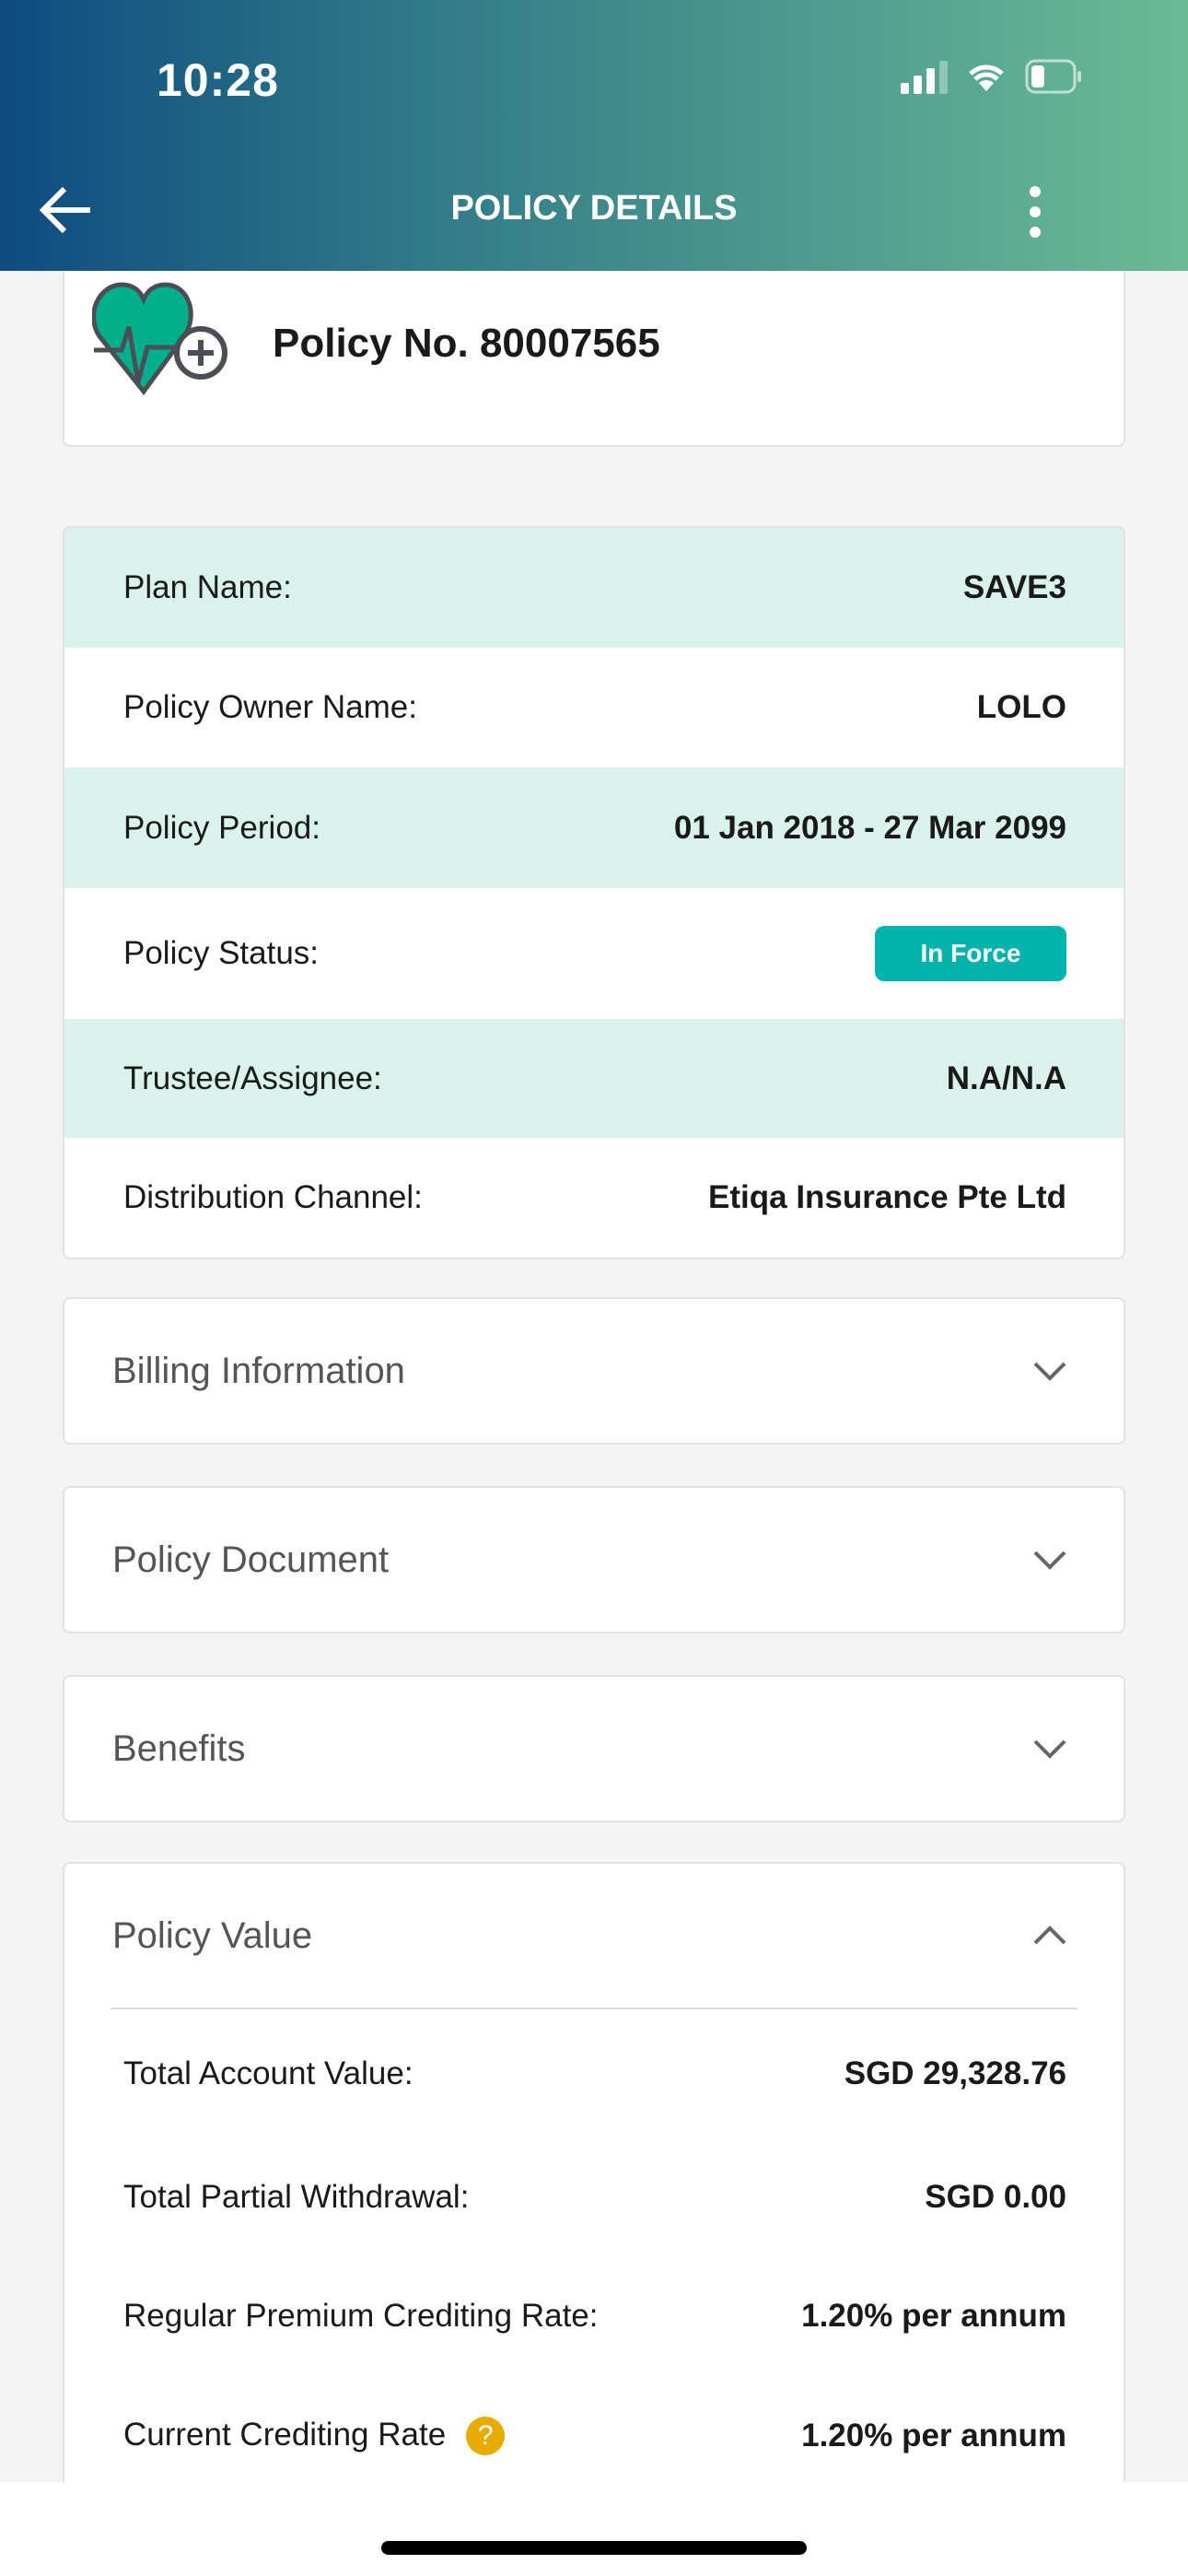  I want to click on app-header: 10:28 POLICY DETAILS, so click(594, 135).